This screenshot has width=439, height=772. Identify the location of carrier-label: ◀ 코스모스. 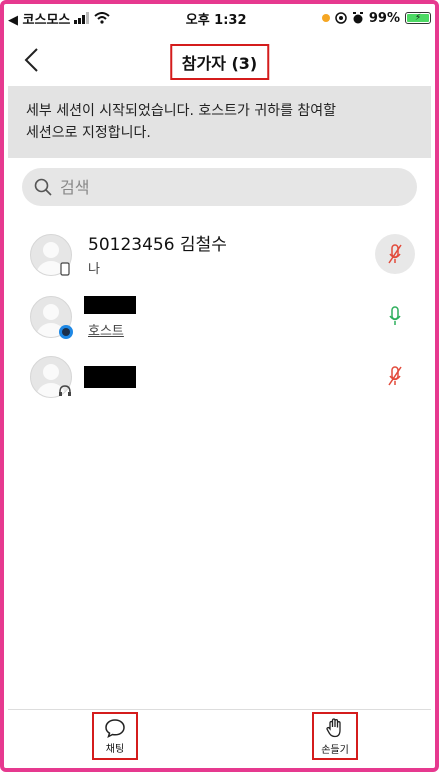
(39, 20).